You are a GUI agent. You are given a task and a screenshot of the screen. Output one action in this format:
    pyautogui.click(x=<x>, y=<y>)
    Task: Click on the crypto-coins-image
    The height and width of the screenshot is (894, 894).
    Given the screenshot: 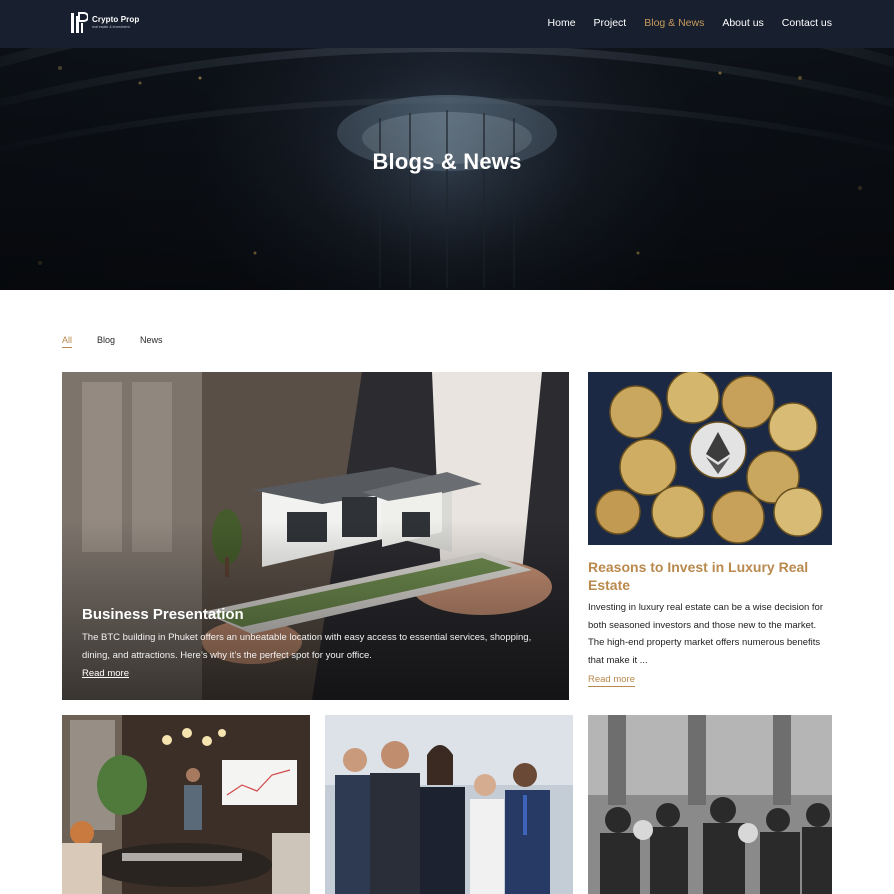 What is the action you would take?
    pyautogui.click(x=710, y=458)
    